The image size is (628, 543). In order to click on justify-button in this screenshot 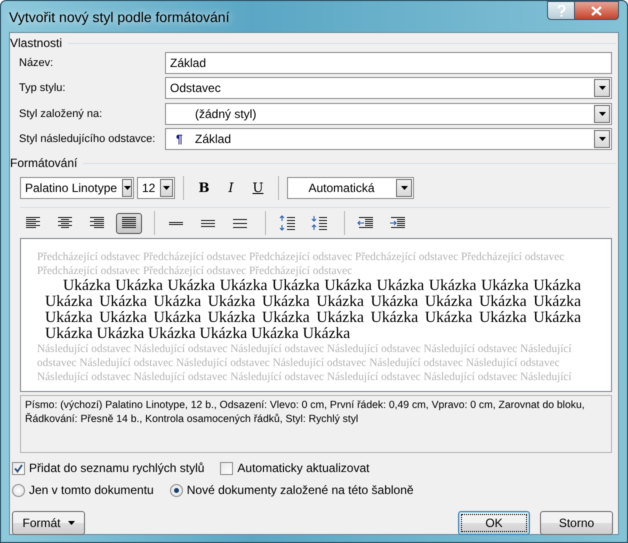, I will do `click(129, 223)`.